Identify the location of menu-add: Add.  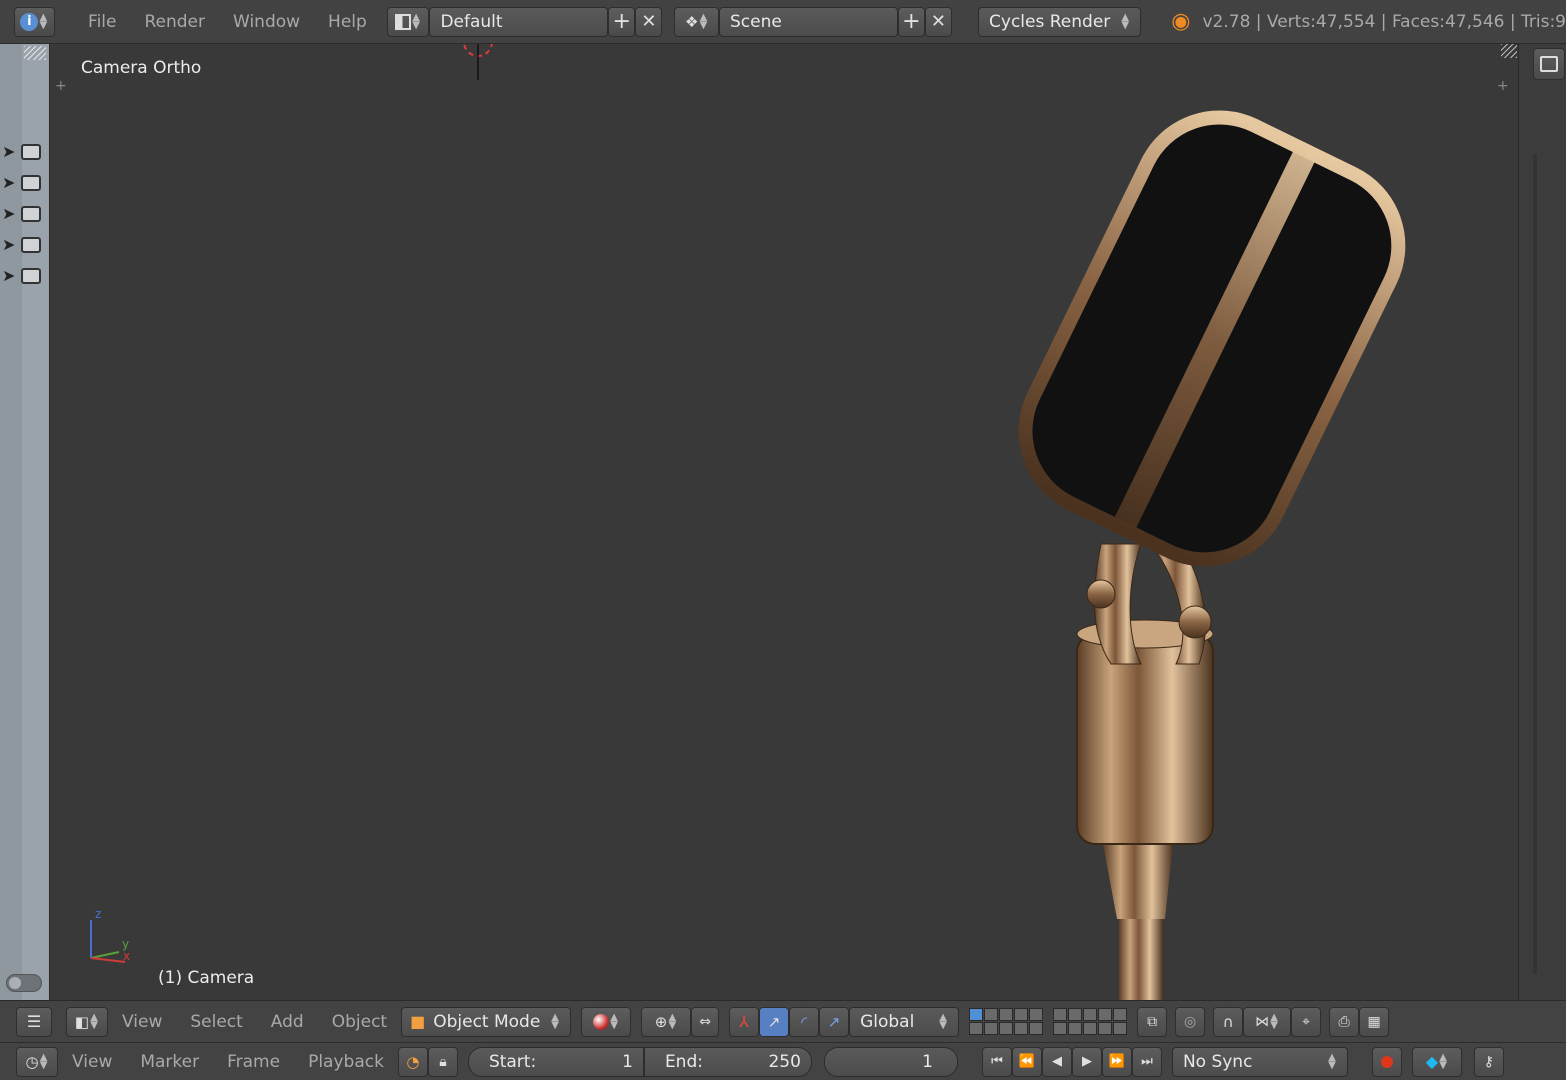
(287, 1022).